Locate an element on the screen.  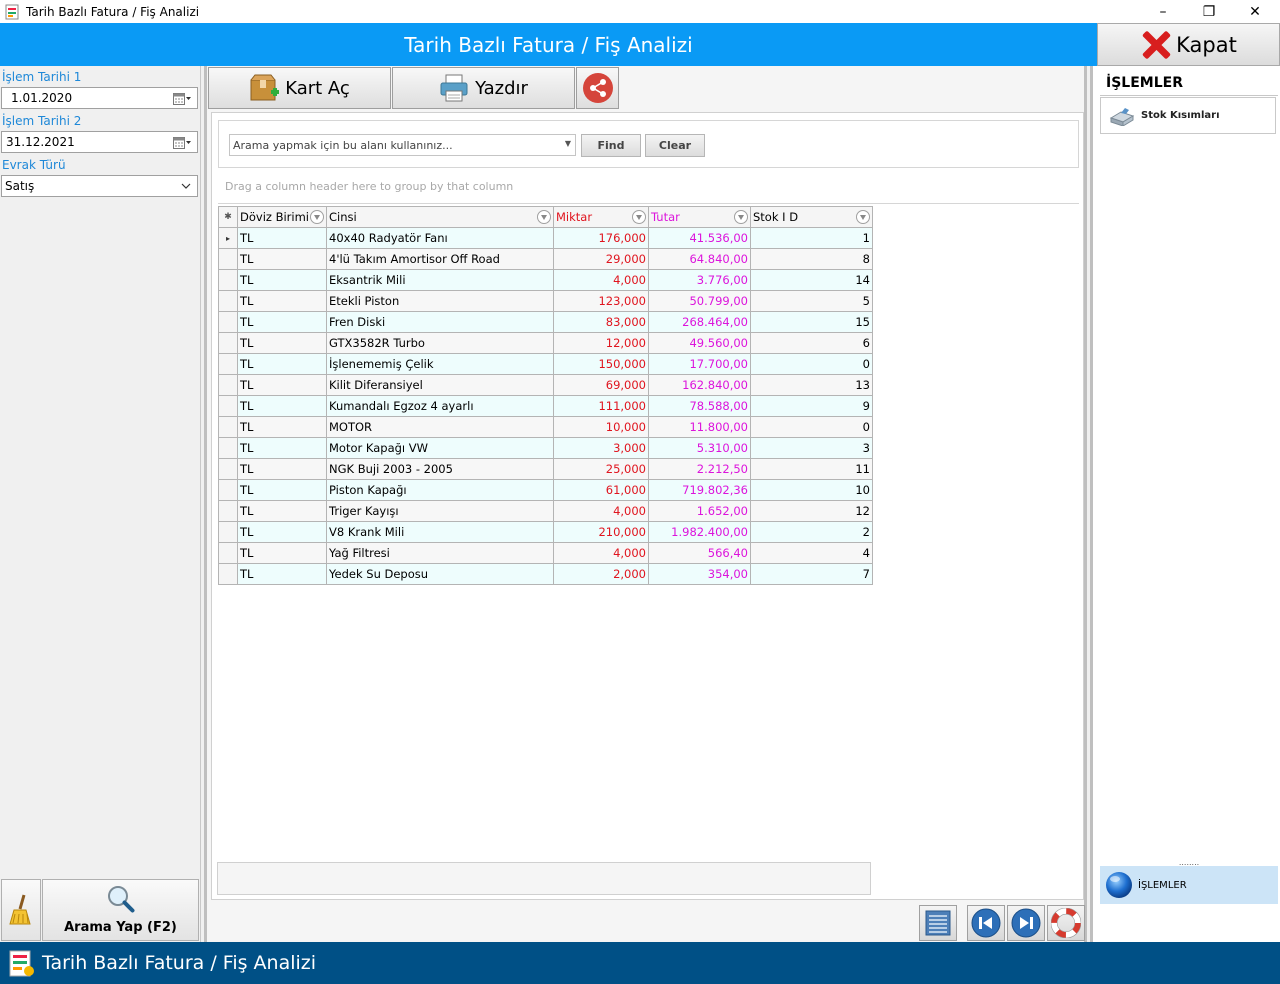
cell-type: Eksantrik Mili is located at coordinates (440, 280).